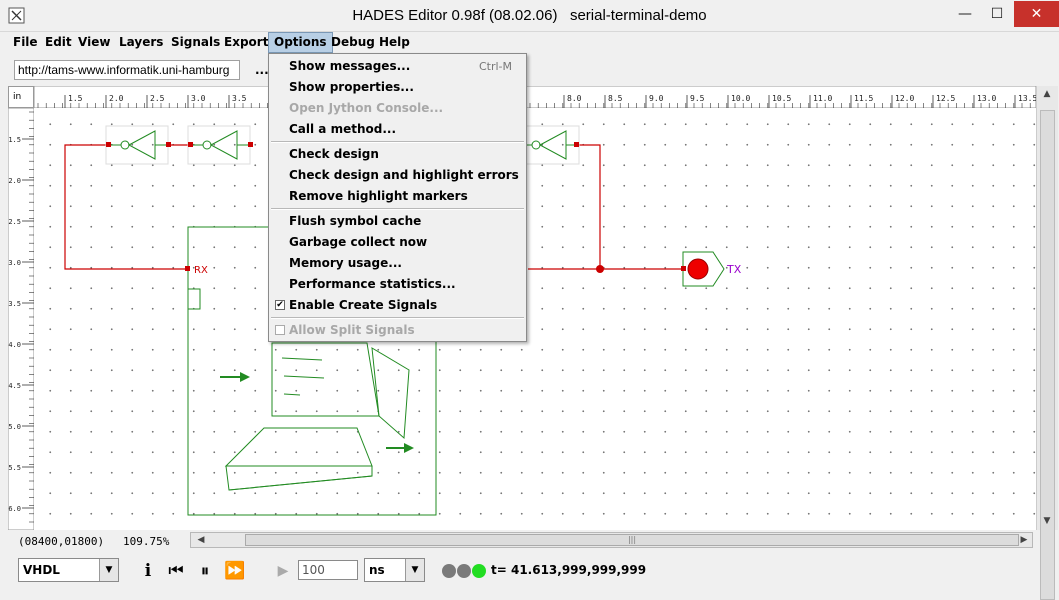 This screenshot has width=1059, height=600. What do you see at coordinates (703, 269) in the screenshot?
I see `tx-led-output` at bounding box center [703, 269].